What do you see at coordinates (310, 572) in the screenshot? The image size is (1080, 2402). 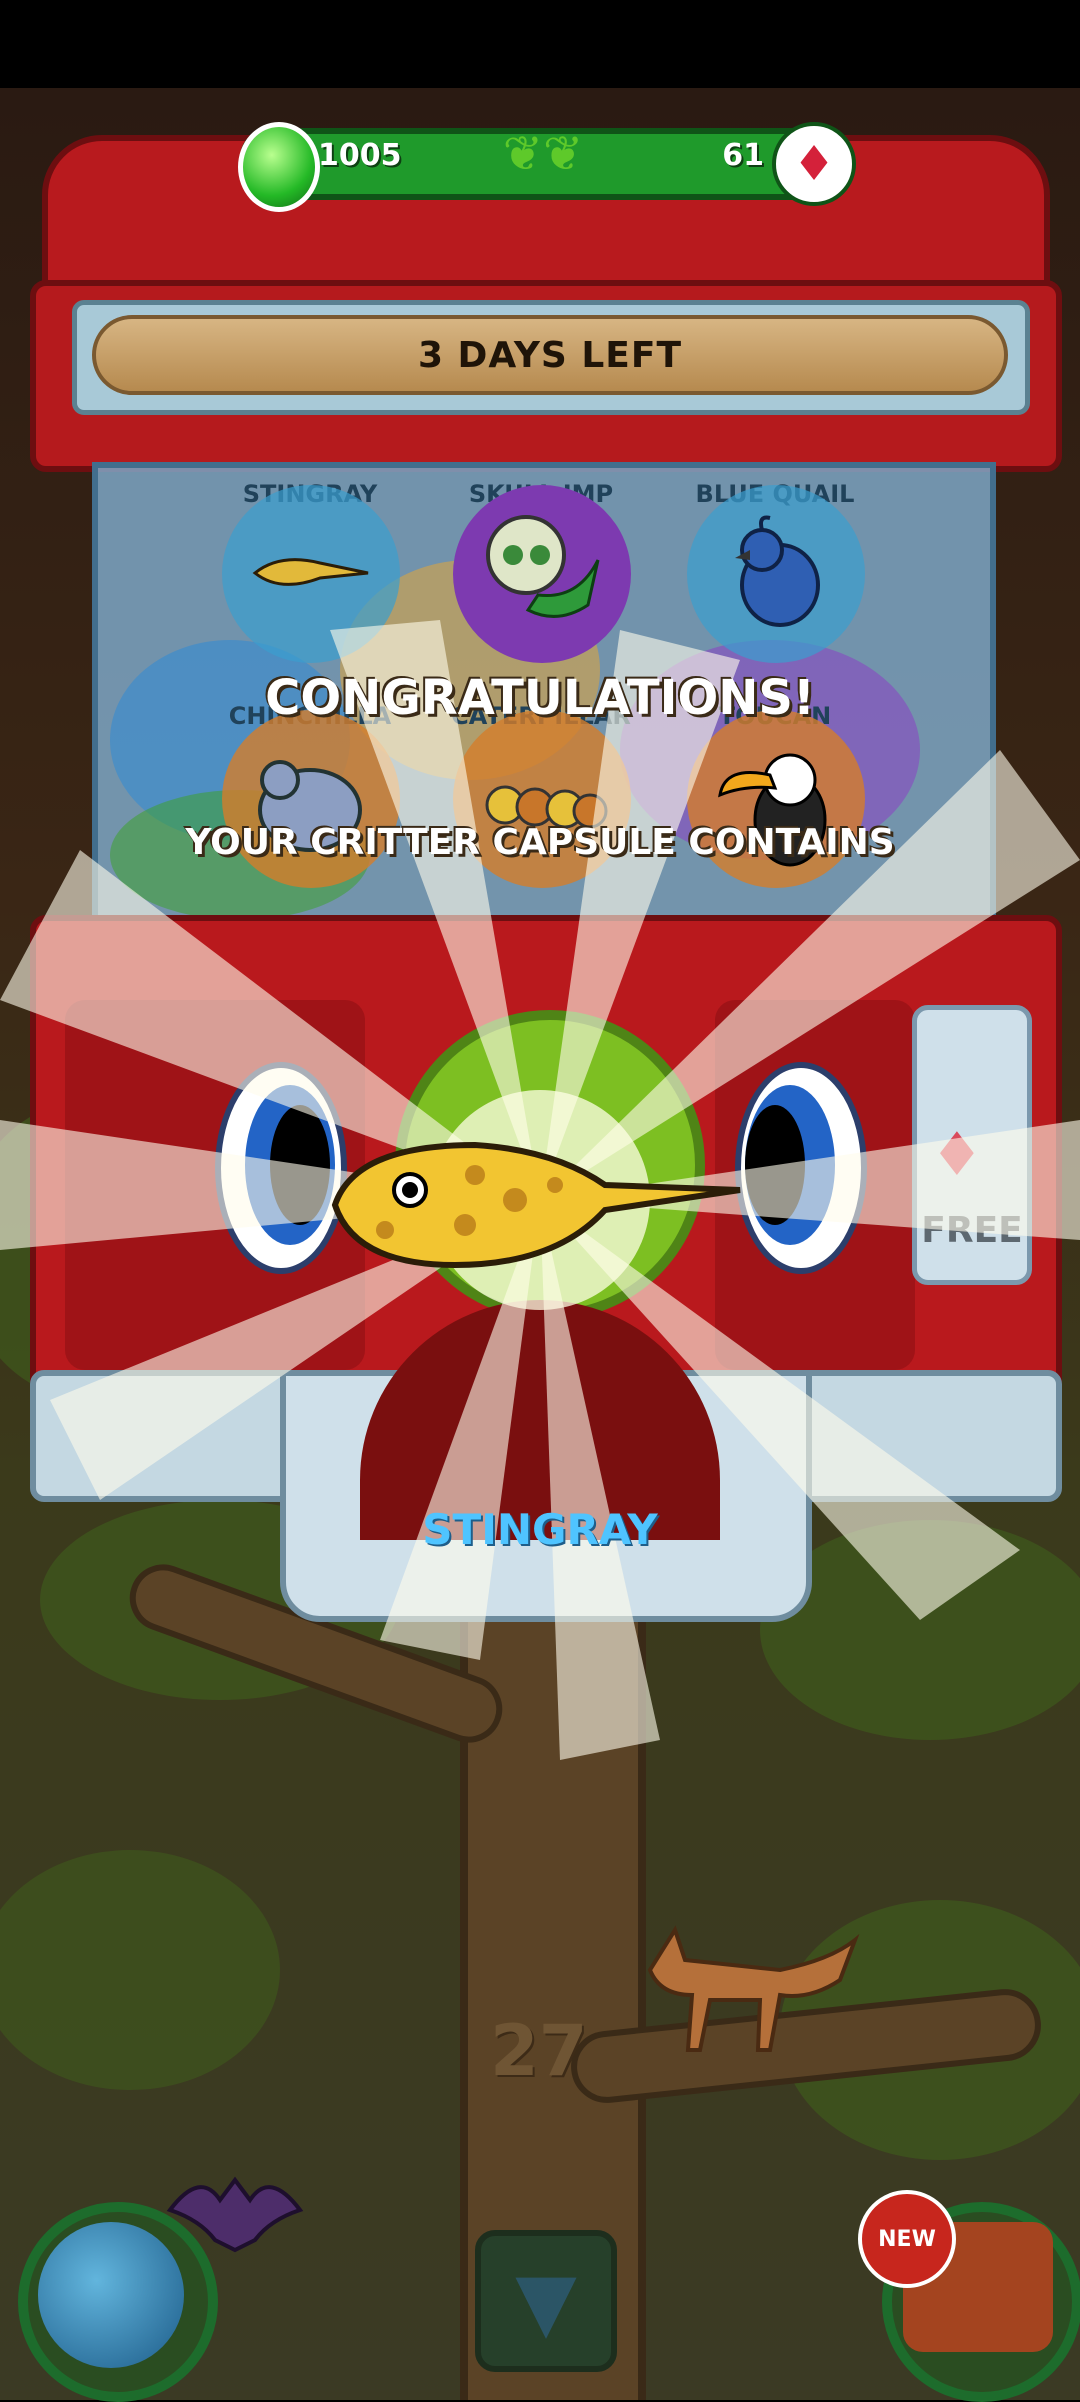 I see `stingray-small-icon` at bounding box center [310, 572].